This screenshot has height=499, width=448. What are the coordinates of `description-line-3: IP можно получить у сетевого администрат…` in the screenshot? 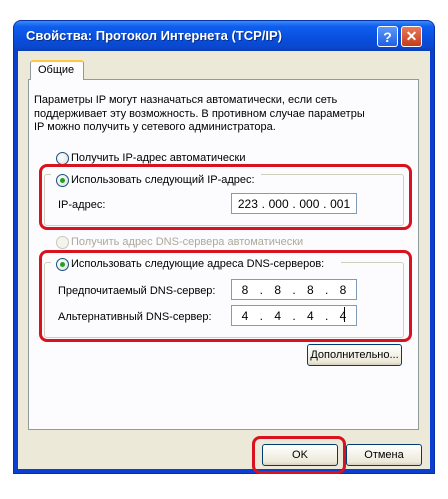 It's located at (155, 127).